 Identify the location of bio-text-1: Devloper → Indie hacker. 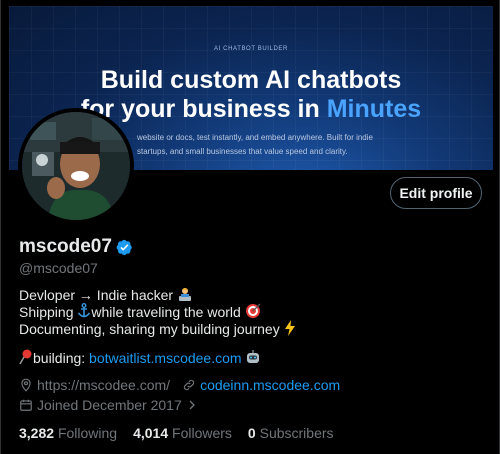
(96, 295).